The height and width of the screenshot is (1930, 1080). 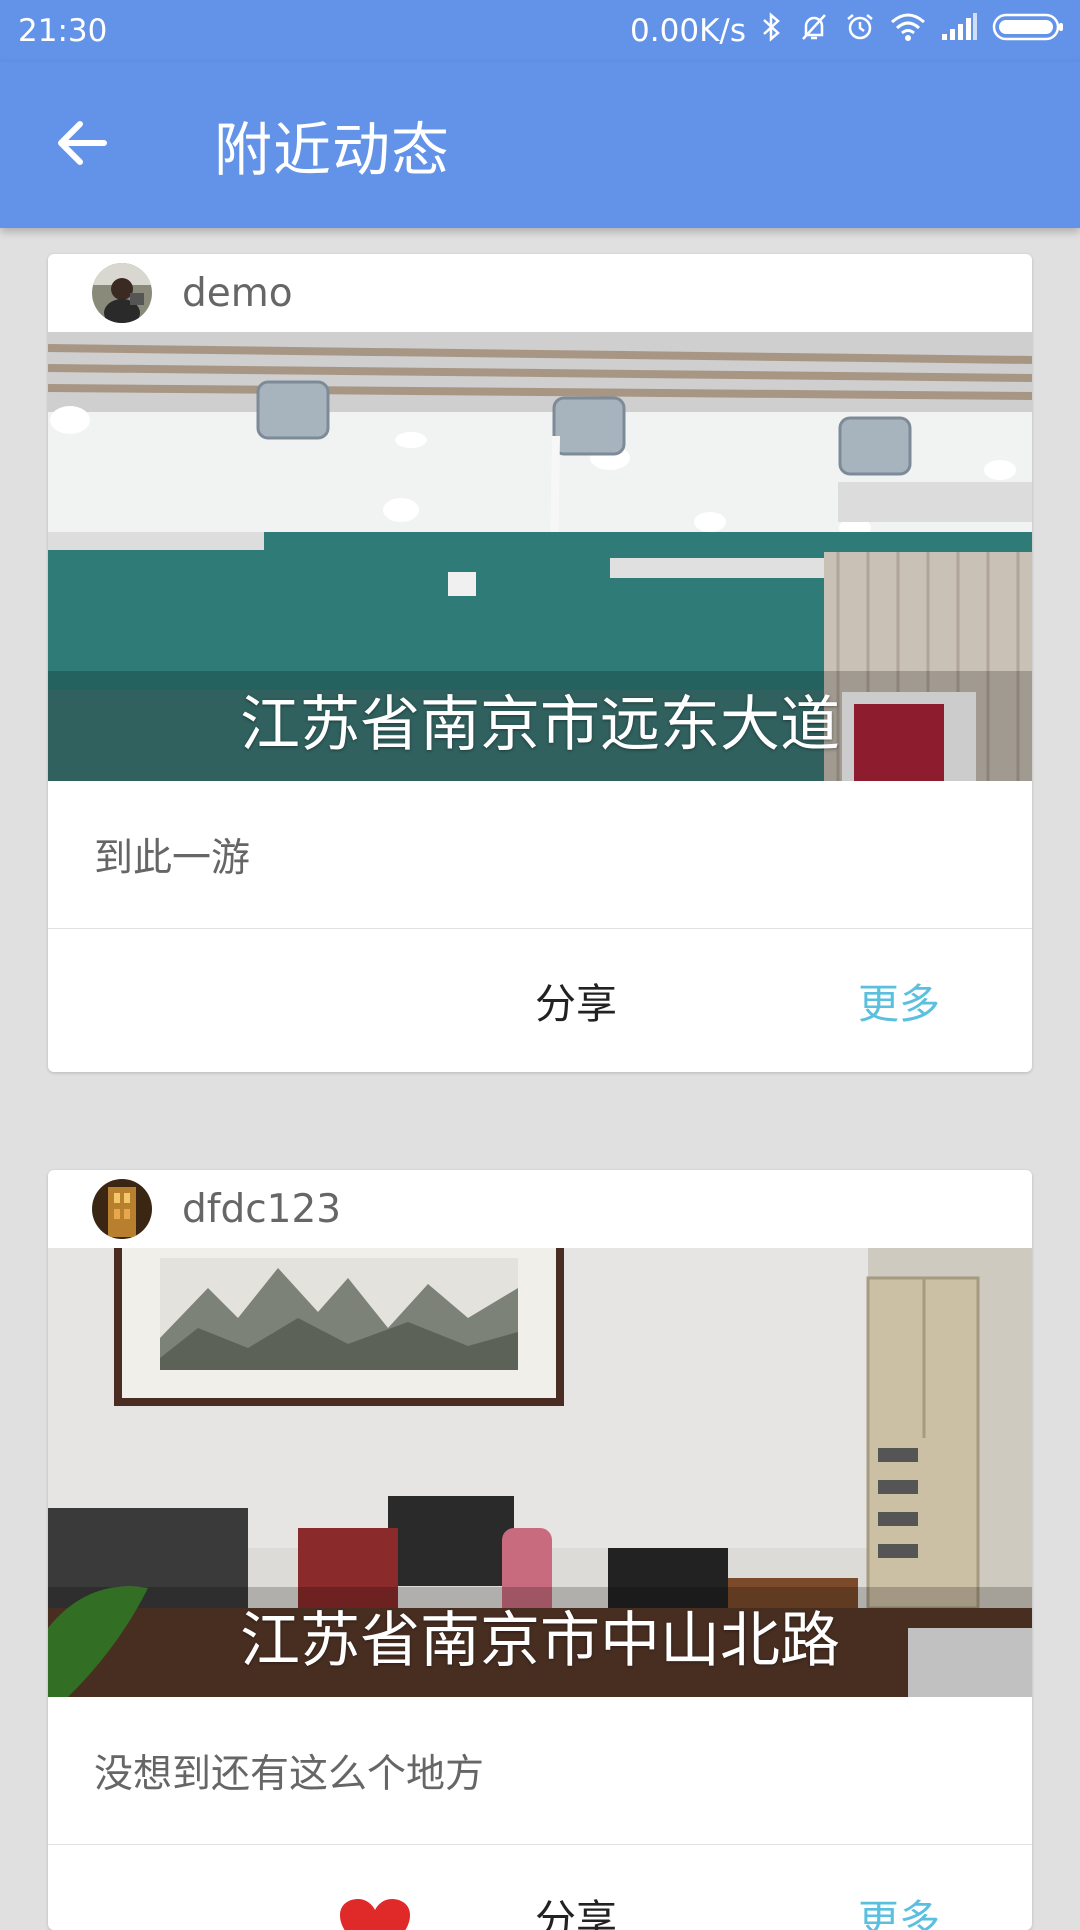 What do you see at coordinates (1028, 31) in the screenshot?
I see `battery-icon` at bounding box center [1028, 31].